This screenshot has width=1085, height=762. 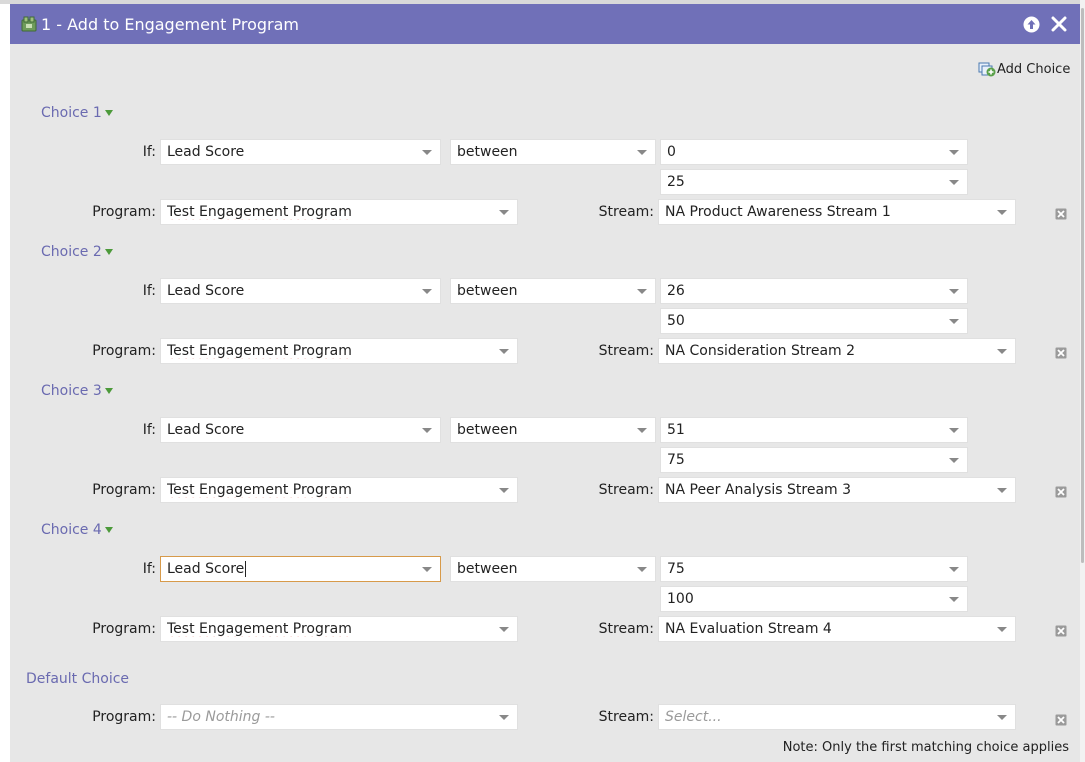 What do you see at coordinates (71, 530) in the screenshot?
I see `choice-heading-label: Choice 4` at bounding box center [71, 530].